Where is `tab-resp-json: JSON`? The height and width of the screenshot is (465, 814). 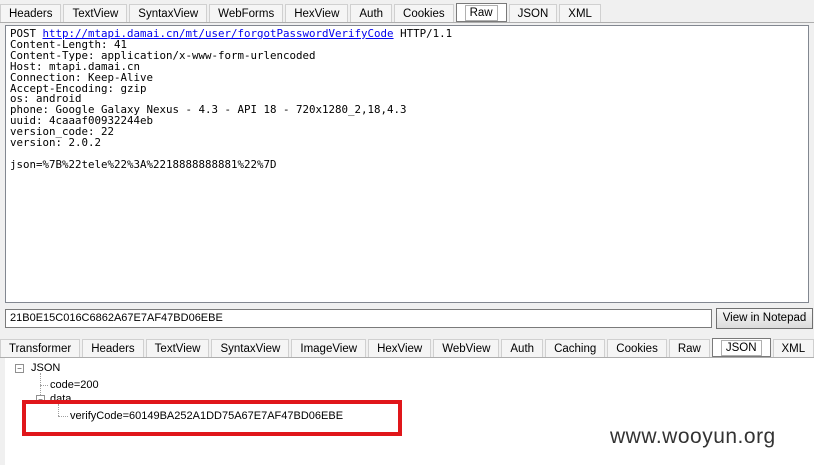 tab-resp-json: JSON is located at coordinates (741, 347).